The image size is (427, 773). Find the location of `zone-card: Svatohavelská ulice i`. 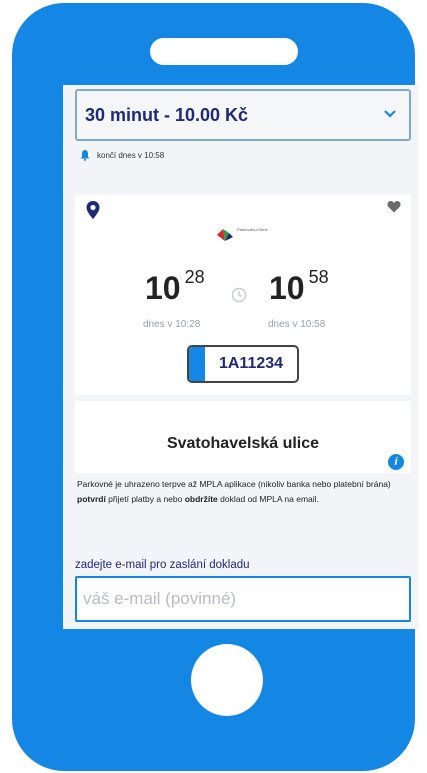

zone-card: Svatohavelská ulice i is located at coordinates (243, 437).